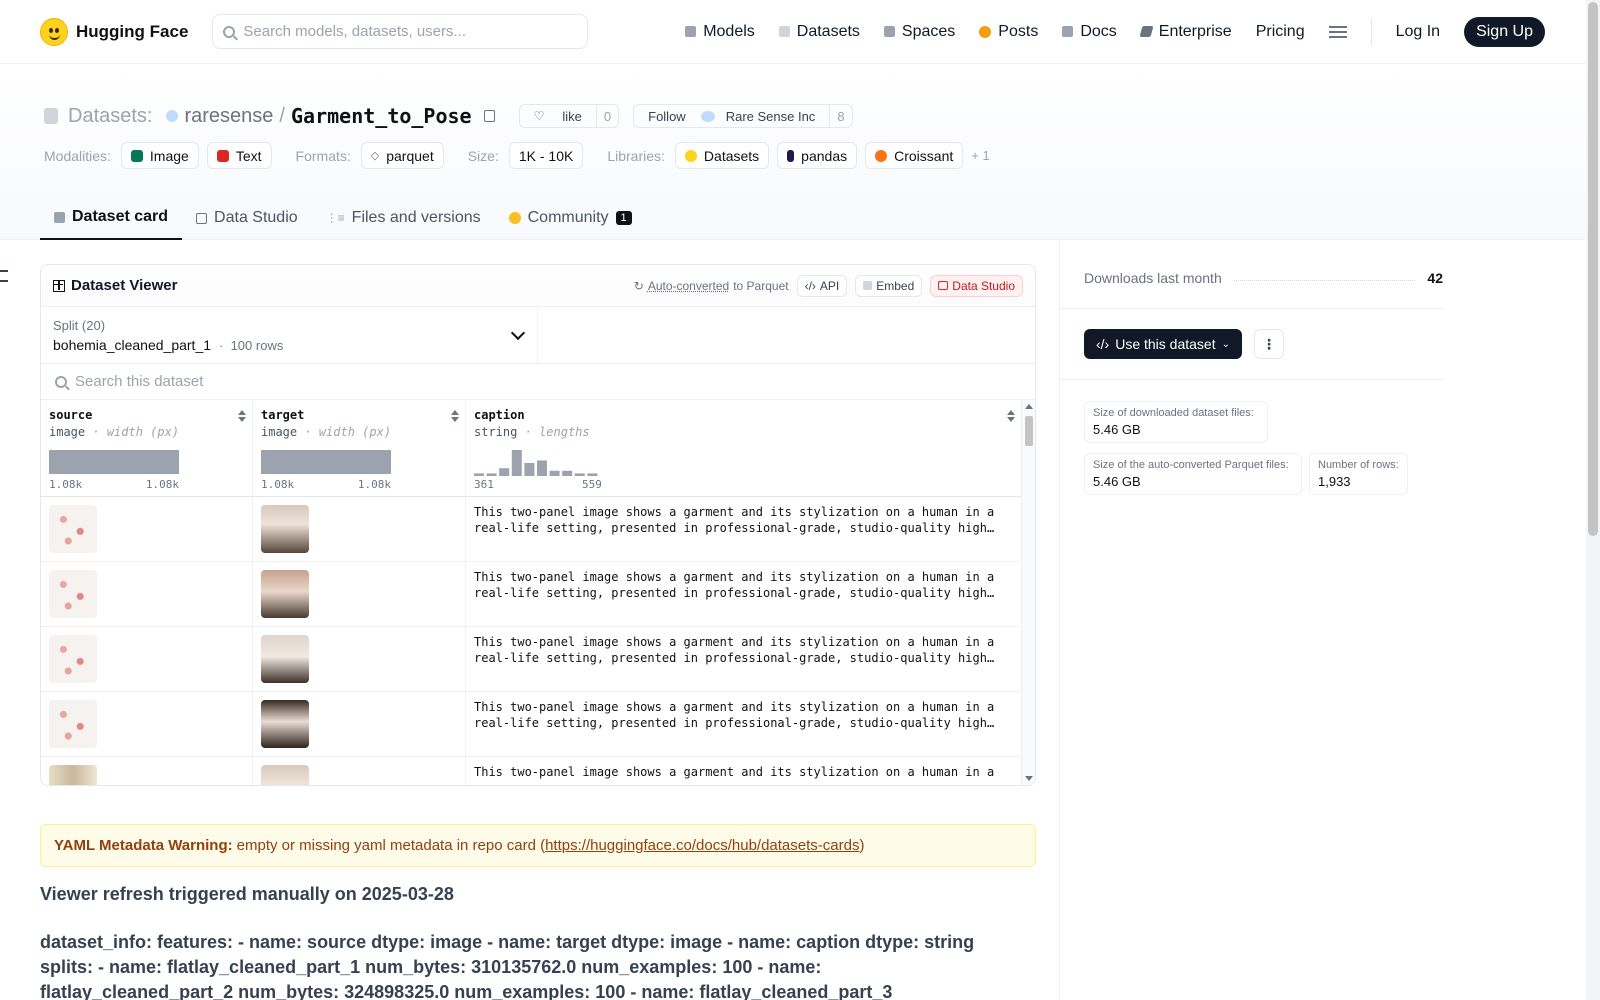  What do you see at coordinates (1103, 344) in the screenshot?
I see `code-icon: ‹/›` at bounding box center [1103, 344].